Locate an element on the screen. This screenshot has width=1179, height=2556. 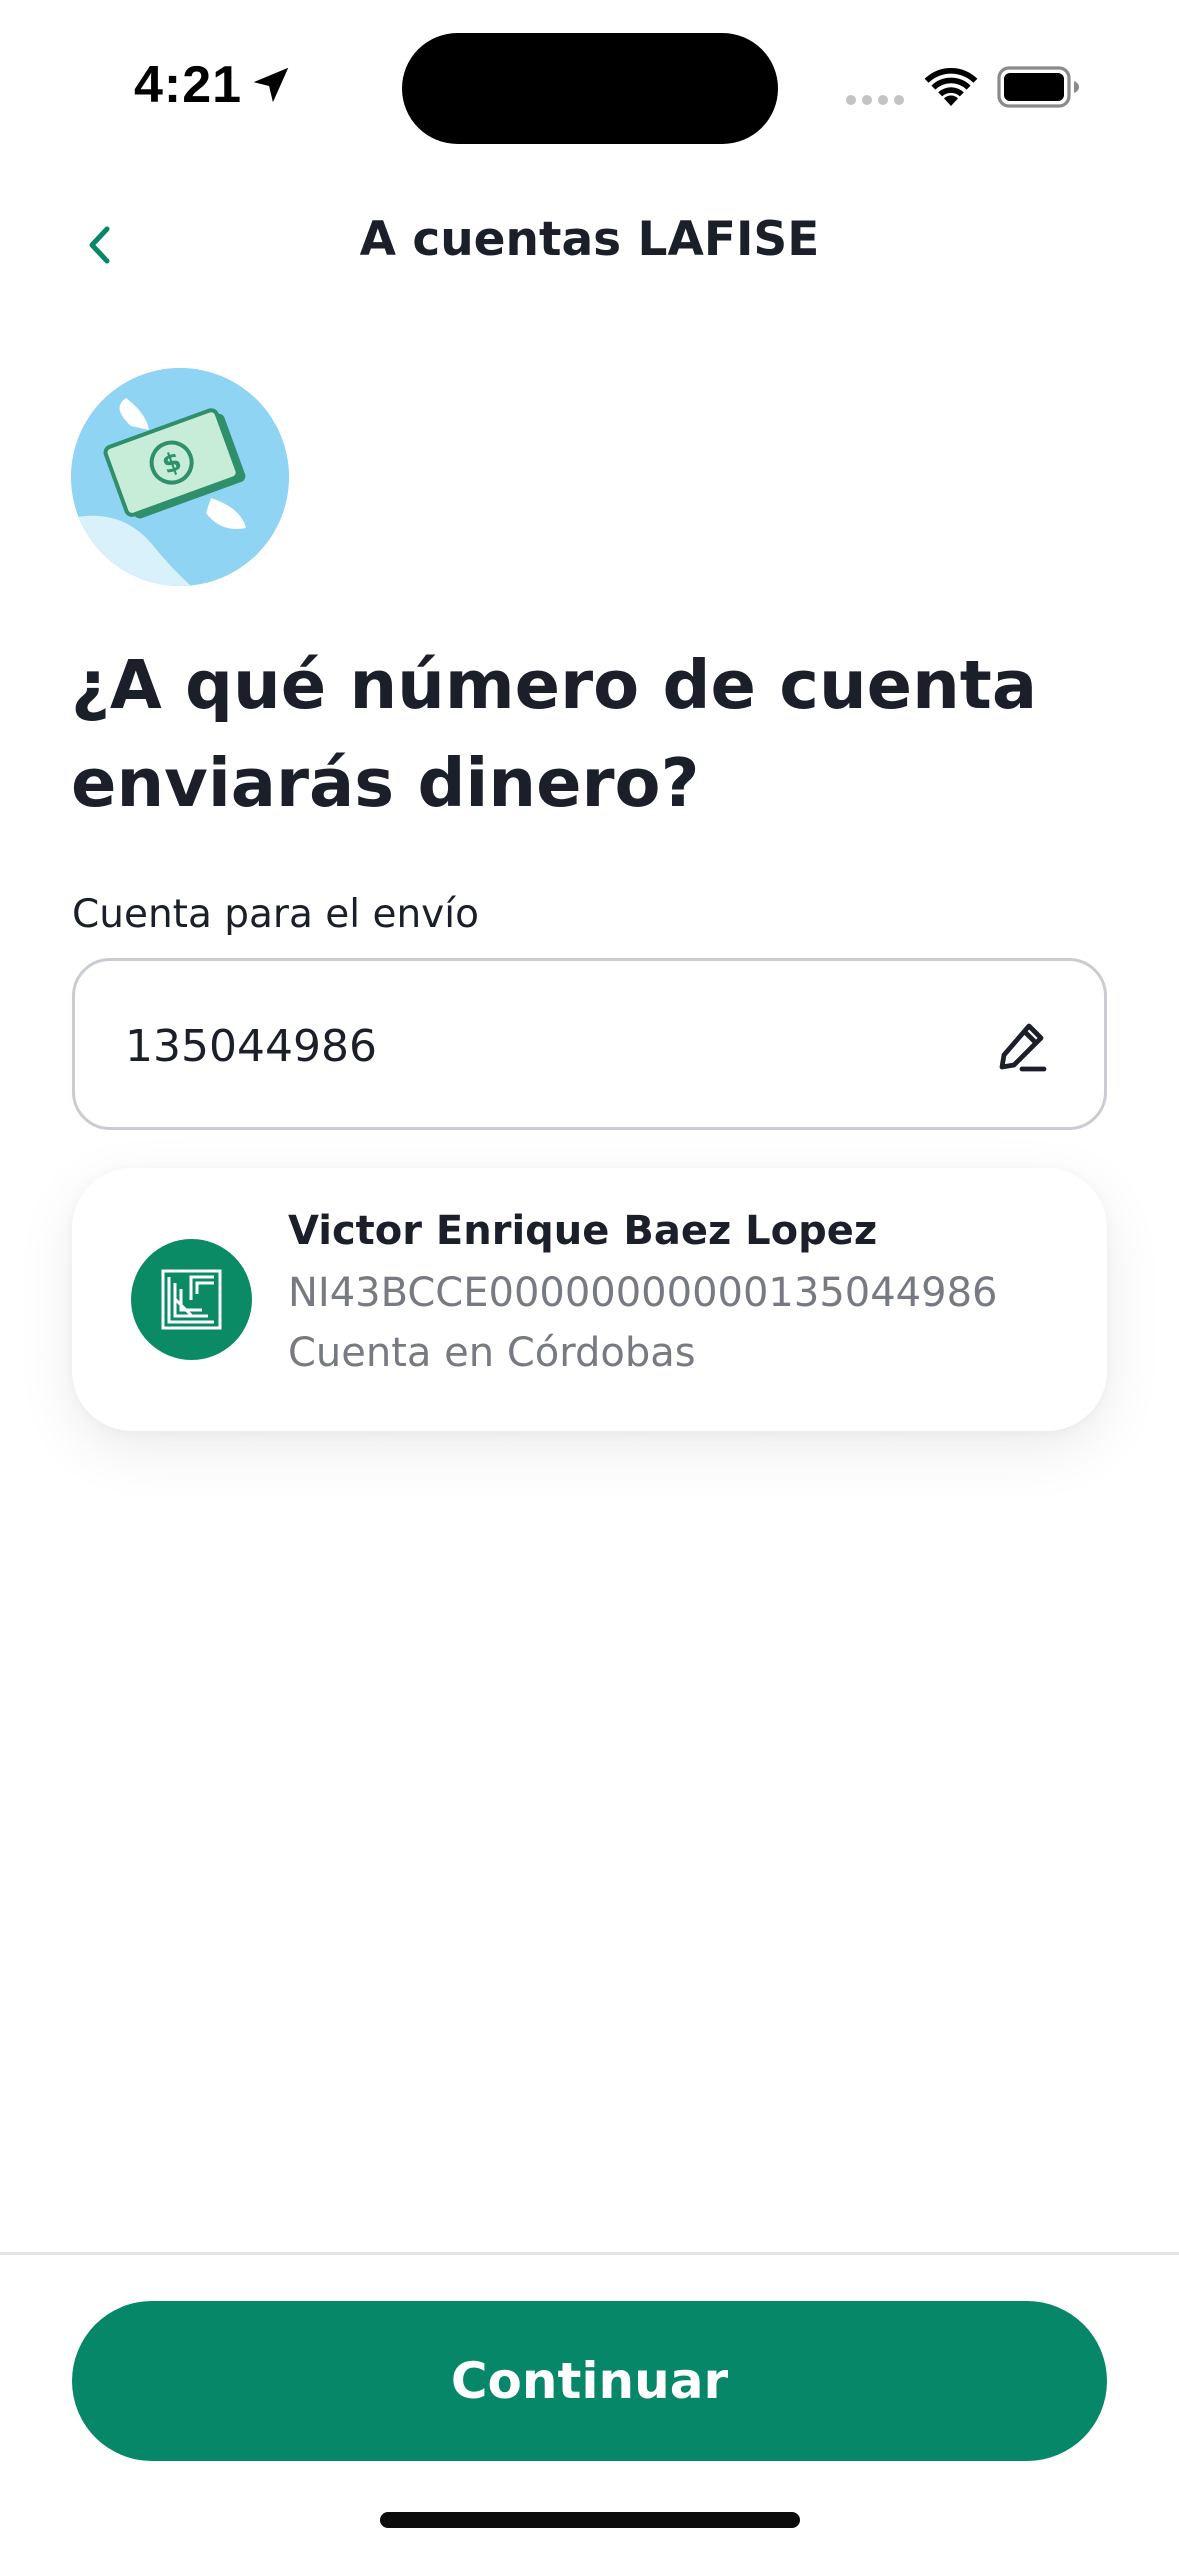
bank-avatar is located at coordinates (191, 1299).